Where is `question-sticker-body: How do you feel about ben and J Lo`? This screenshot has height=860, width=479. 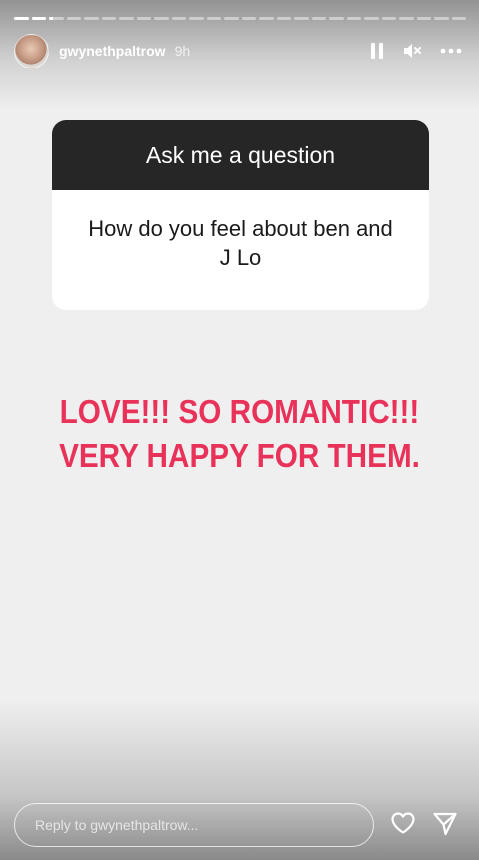
question-sticker-body: How do you feel about ben and J Lo is located at coordinates (240, 250).